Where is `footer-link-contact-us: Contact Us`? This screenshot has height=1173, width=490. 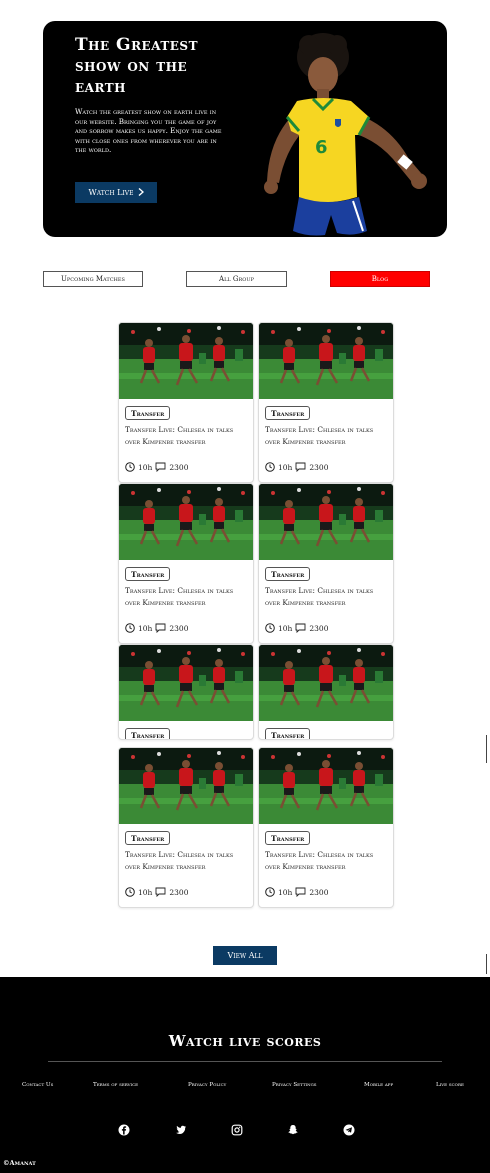 footer-link-contact-us: Contact Us is located at coordinates (37, 1085).